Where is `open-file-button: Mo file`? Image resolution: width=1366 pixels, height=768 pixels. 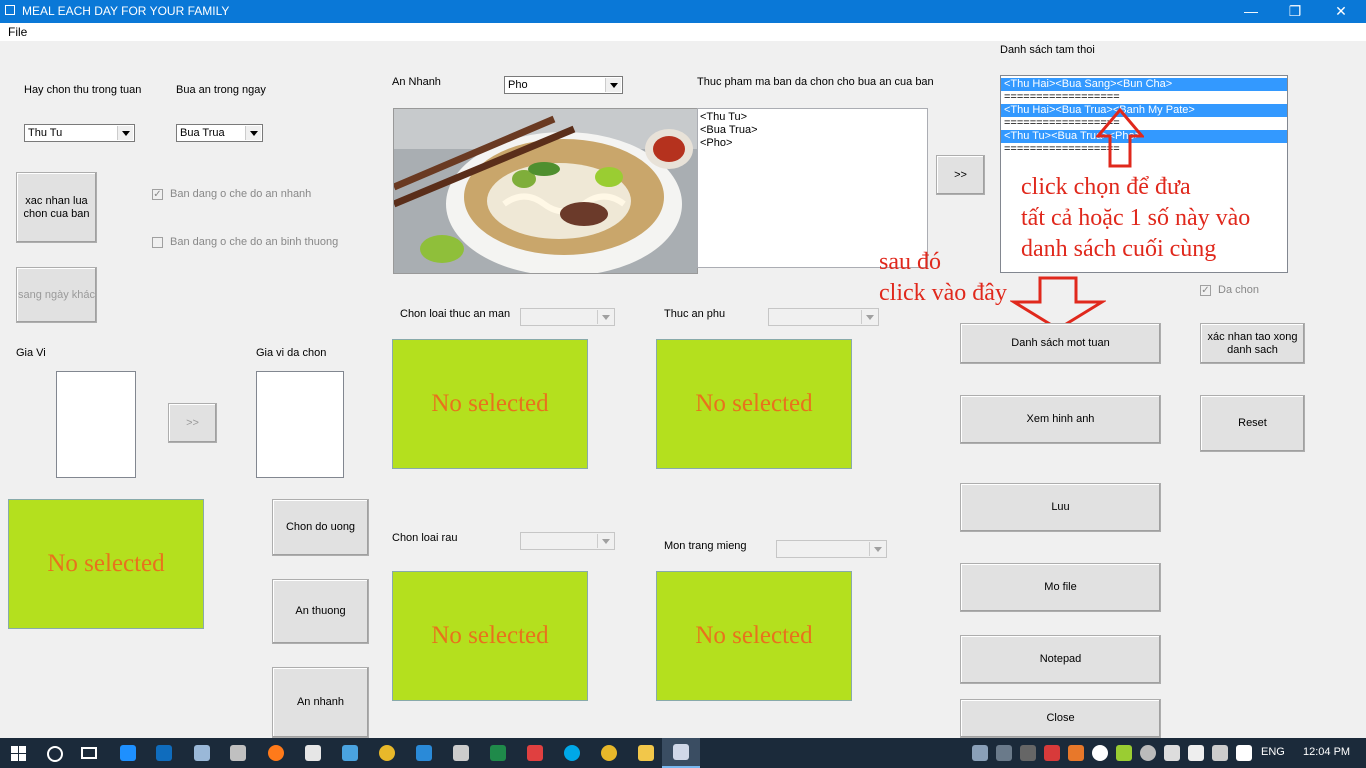
open-file-button: Mo file is located at coordinates (1060, 587).